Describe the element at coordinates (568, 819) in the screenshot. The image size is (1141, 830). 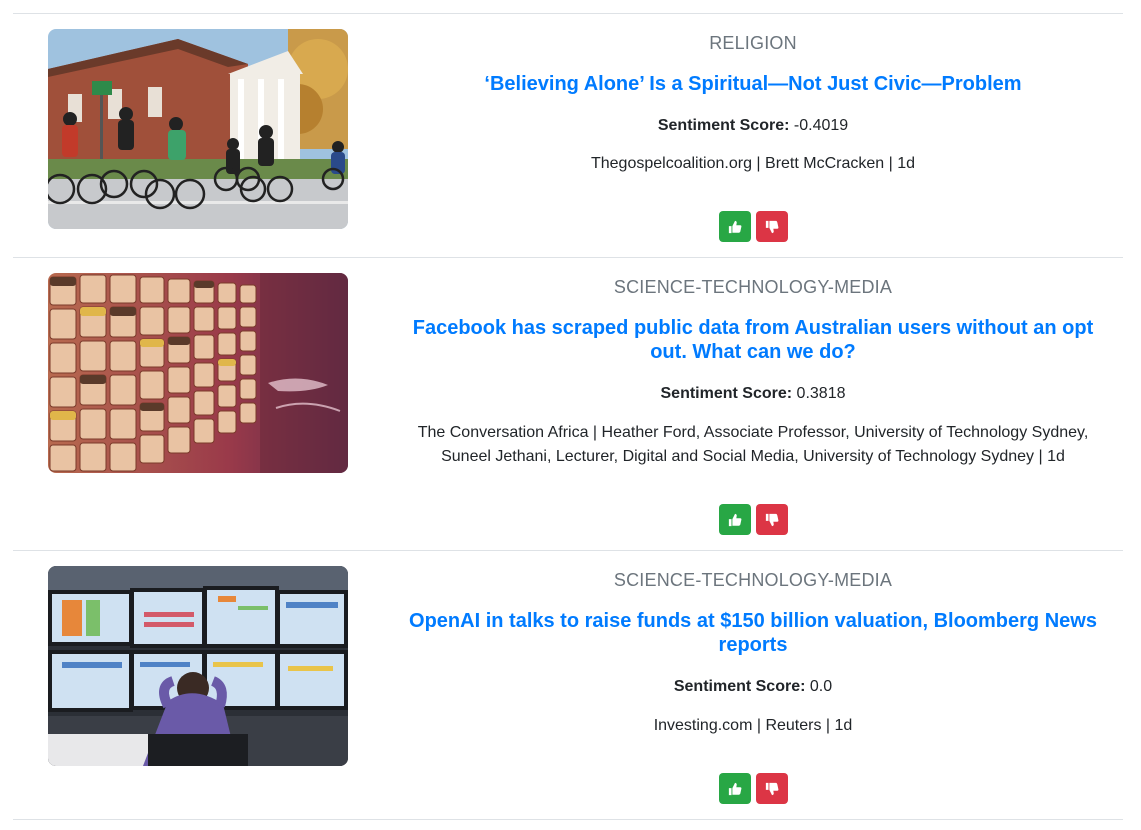
I see `divider` at that location.